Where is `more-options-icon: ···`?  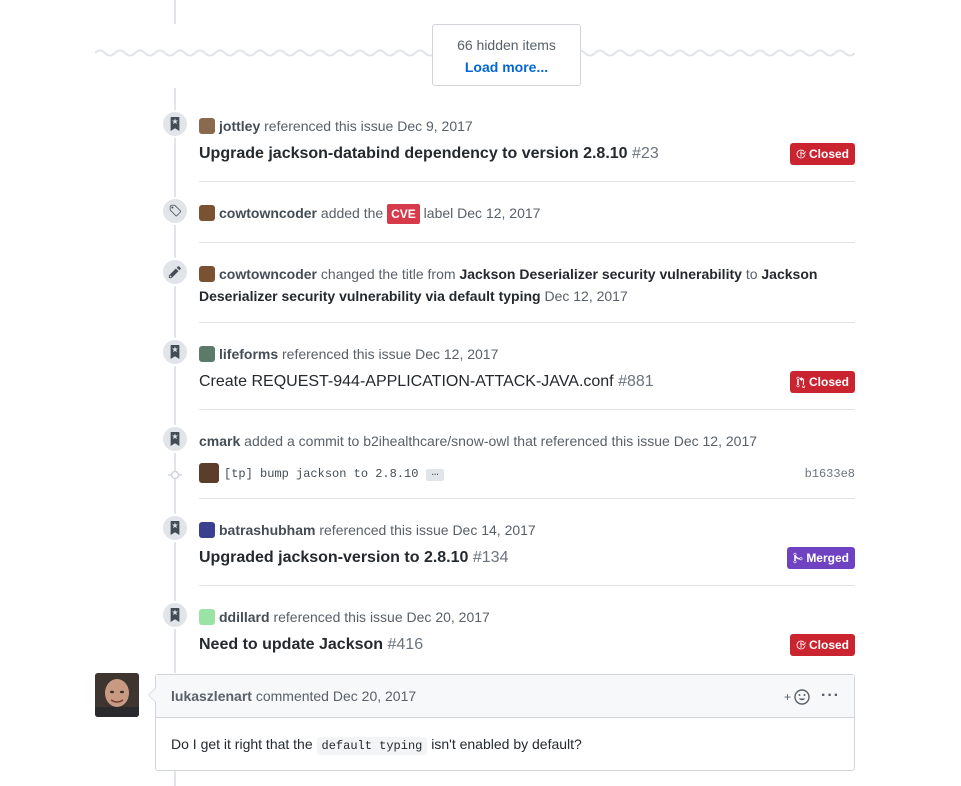
more-options-icon: ··· is located at coordinates (830, 696).